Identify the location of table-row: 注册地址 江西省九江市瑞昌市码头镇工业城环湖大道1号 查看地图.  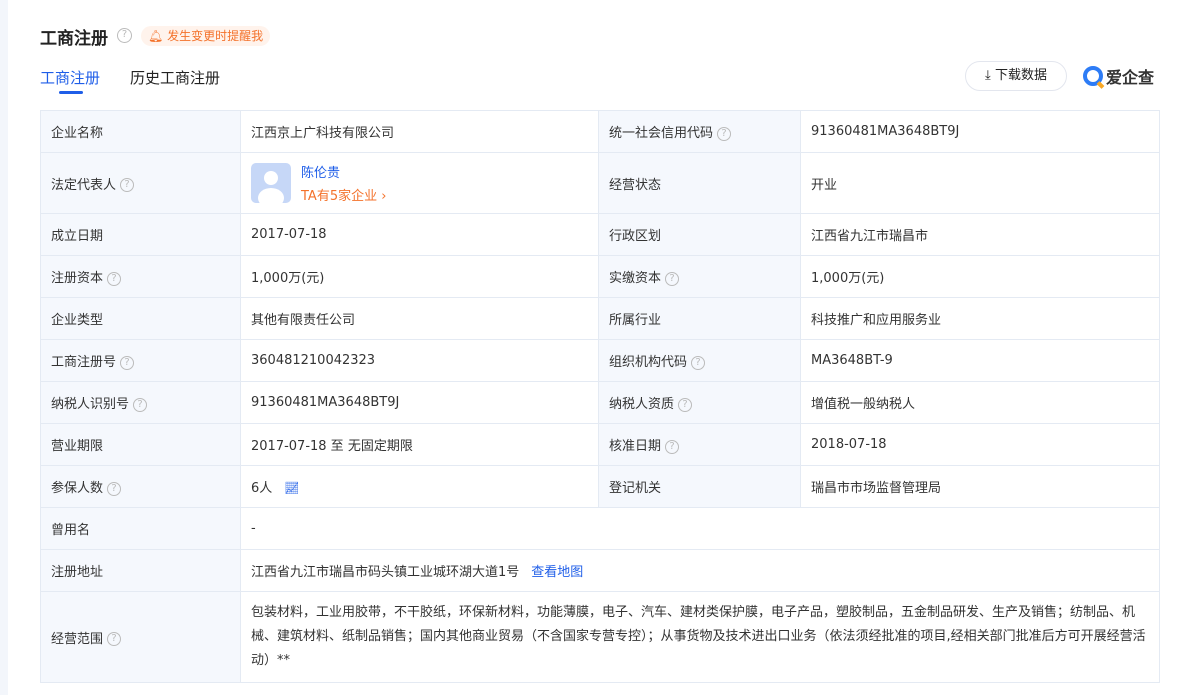
(600, 570).